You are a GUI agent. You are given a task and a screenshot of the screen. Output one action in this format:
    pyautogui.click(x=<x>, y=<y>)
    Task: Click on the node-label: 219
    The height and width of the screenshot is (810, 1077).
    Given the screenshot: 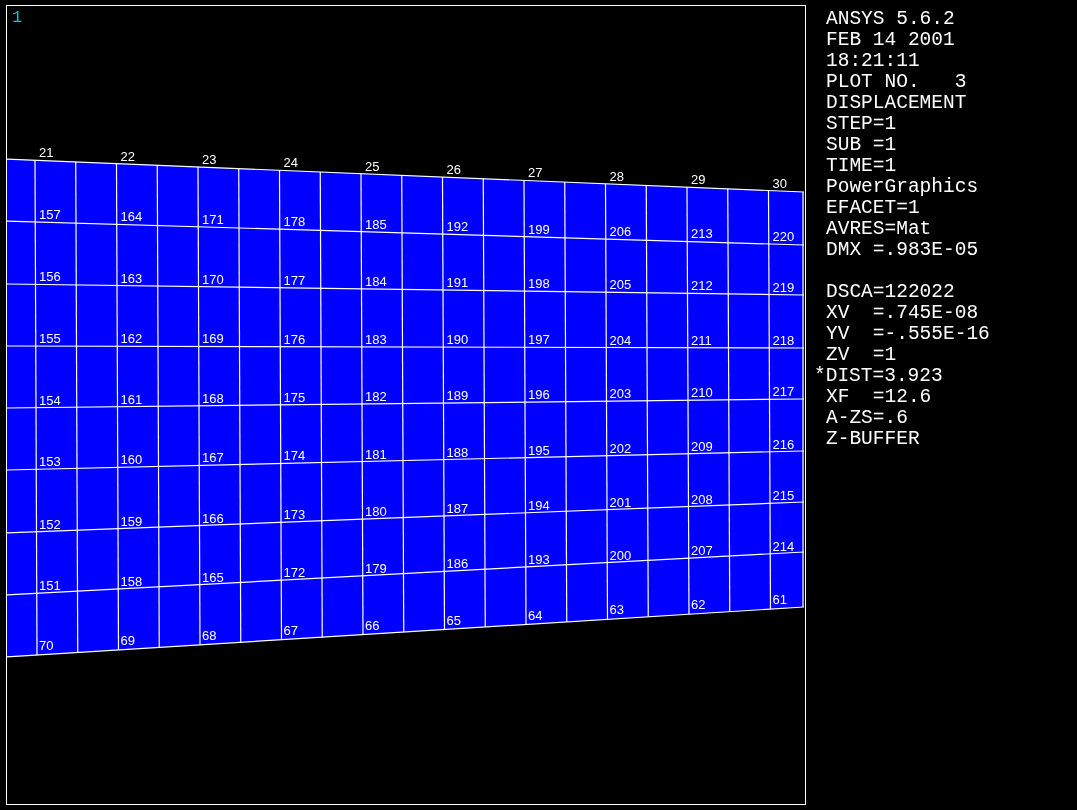 What is the action you would take?
    pyautogui.click(x=783, y=287)
    